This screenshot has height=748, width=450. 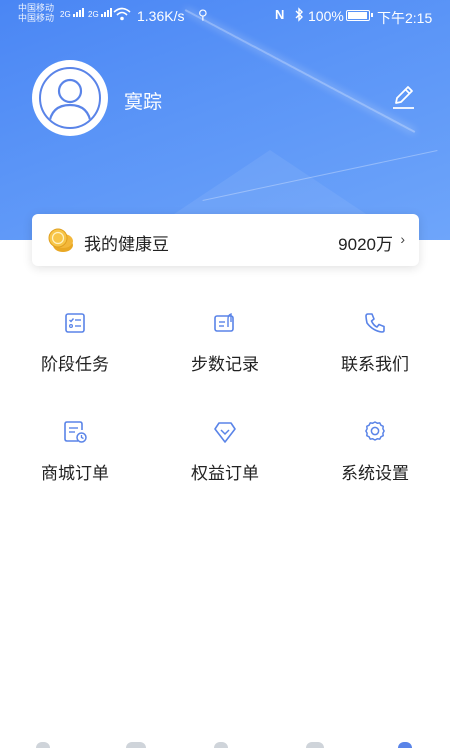 What do you see at coordinates (75, 350) in the screenshot?
I see `menu-item-stage-tasks: 阶段任务` at bounding box center [75, 350].